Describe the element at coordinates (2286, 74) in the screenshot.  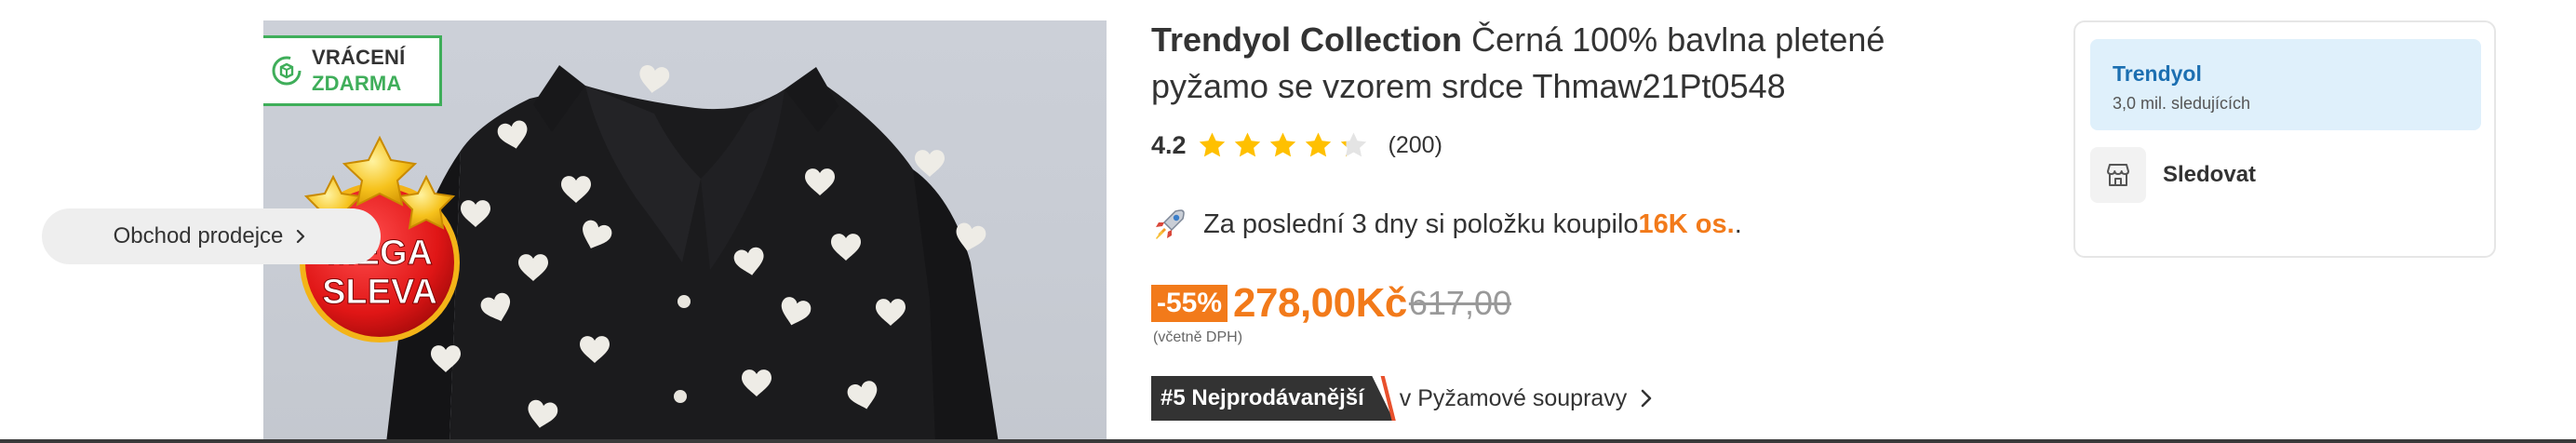
I see `seller-name: Trendyol` at that location.